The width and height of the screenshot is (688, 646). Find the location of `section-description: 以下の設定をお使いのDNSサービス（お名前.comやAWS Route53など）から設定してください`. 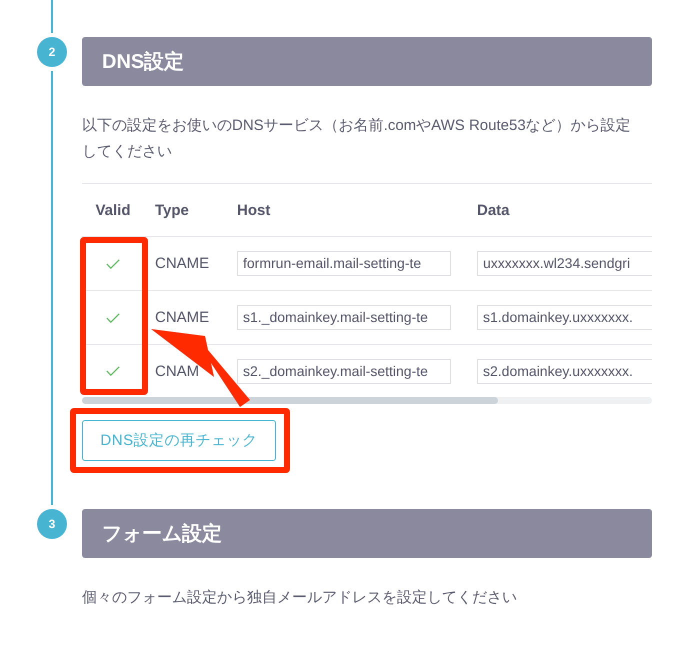

section-description: 以下の設定をお使いのDNSサービス（お名前.comやAWS Route53など）から設定してください is located at coordinates (357, 139).